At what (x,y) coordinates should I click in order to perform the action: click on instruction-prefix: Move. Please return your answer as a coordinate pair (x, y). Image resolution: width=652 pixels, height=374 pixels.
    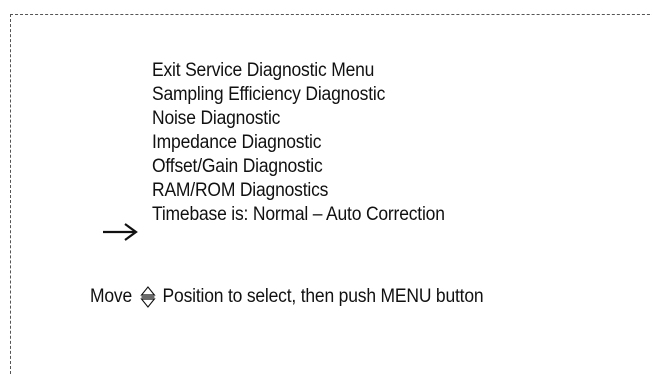
    Looking at the image, I should click on (111, 296).